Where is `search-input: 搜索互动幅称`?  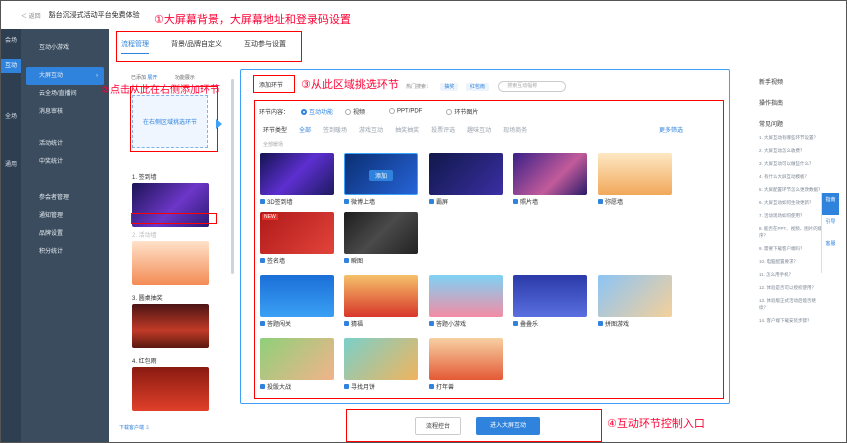
search-input: 搜索互动幅称 is located at coordinates (532, 86).